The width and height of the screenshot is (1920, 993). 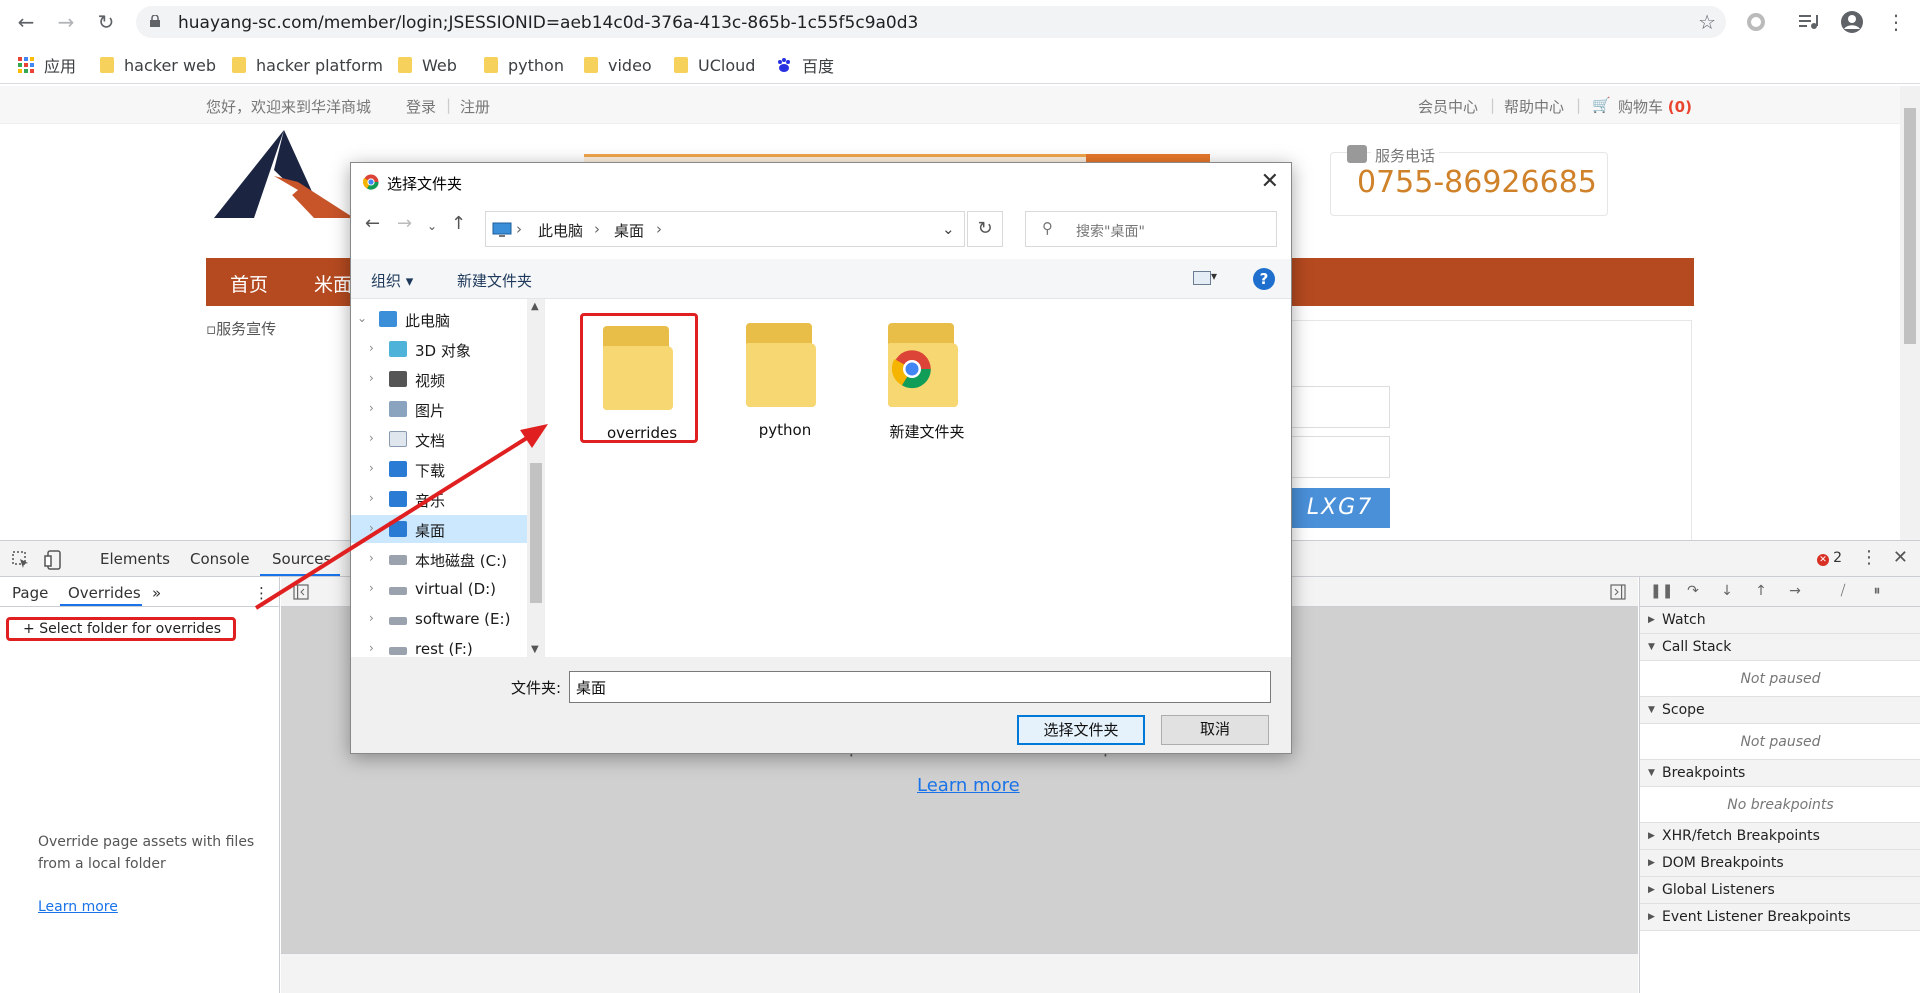 I want to click on tree-item-downloads: › 下载, so click(x=439, y=469).